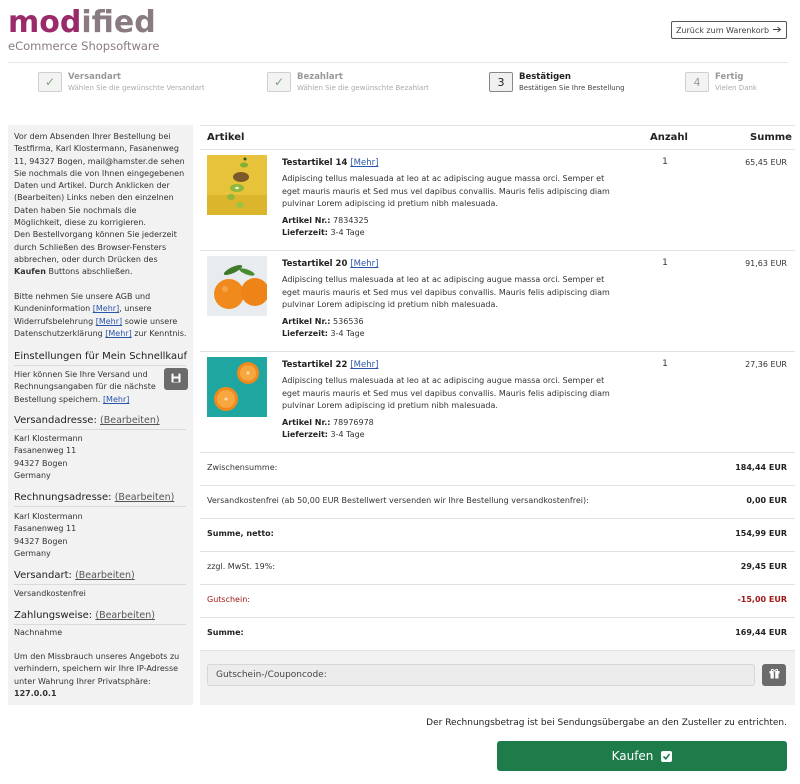 This screenshot has height=784, width=800. I want to click on voucher-label: Gutschein:, so click(228, 599).